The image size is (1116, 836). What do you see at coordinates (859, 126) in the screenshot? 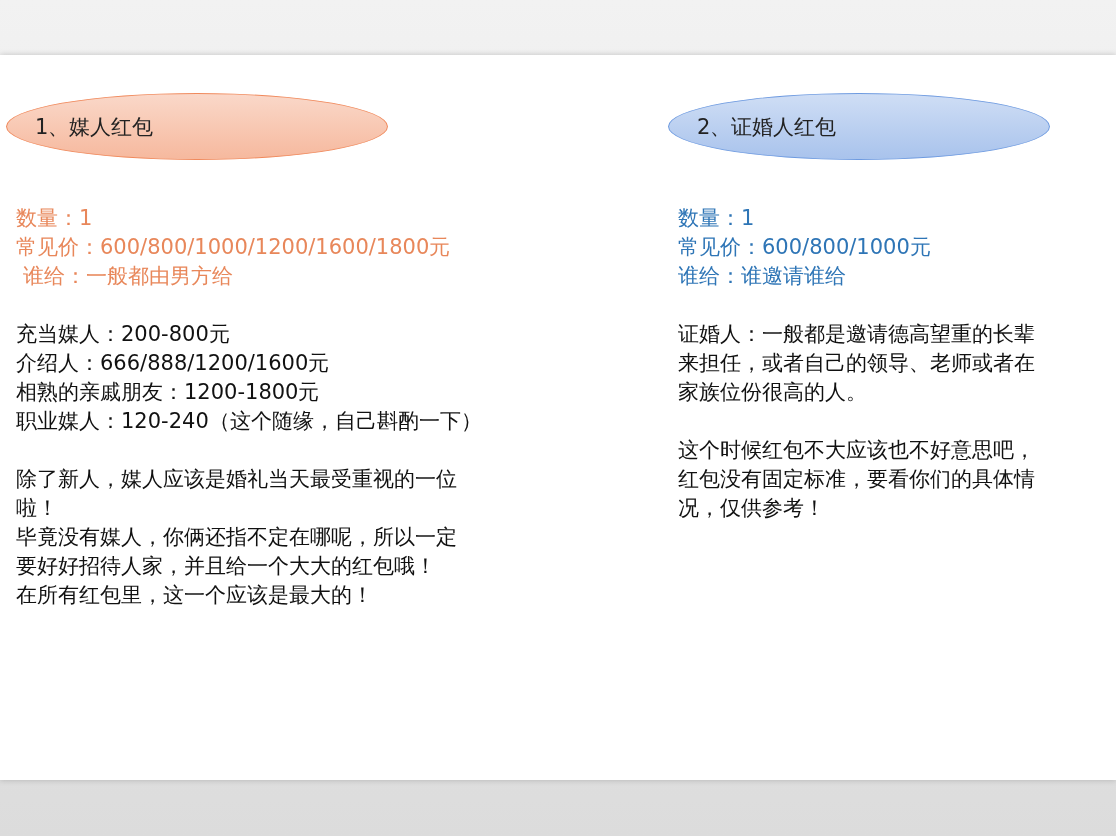
I see `title-pill: 2、证婚人红包` at bounding box center [859, 126].